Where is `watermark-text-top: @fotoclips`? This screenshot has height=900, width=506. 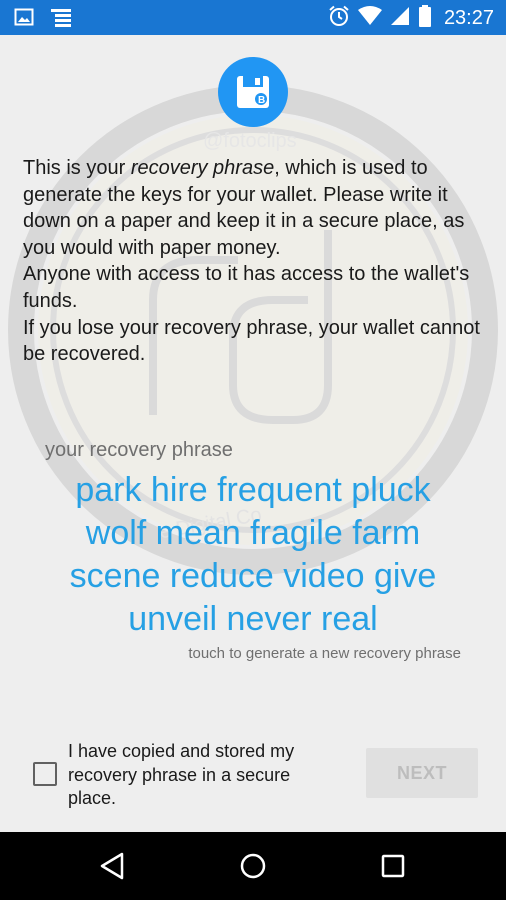 watermark-text-top: @fotoclips is located at coordinates (250, 141).